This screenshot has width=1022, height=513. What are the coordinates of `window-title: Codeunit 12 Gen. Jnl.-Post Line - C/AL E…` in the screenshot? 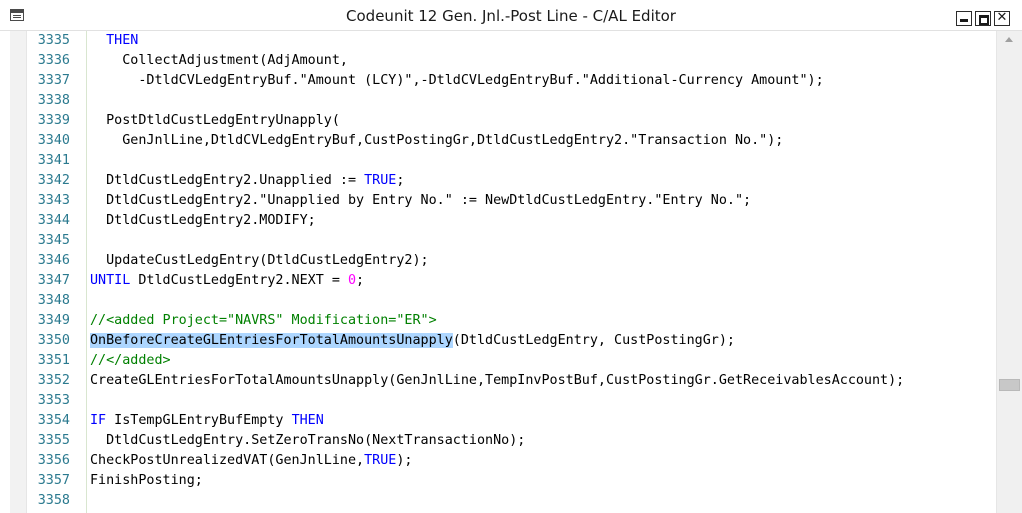 It's located at (511, 16).